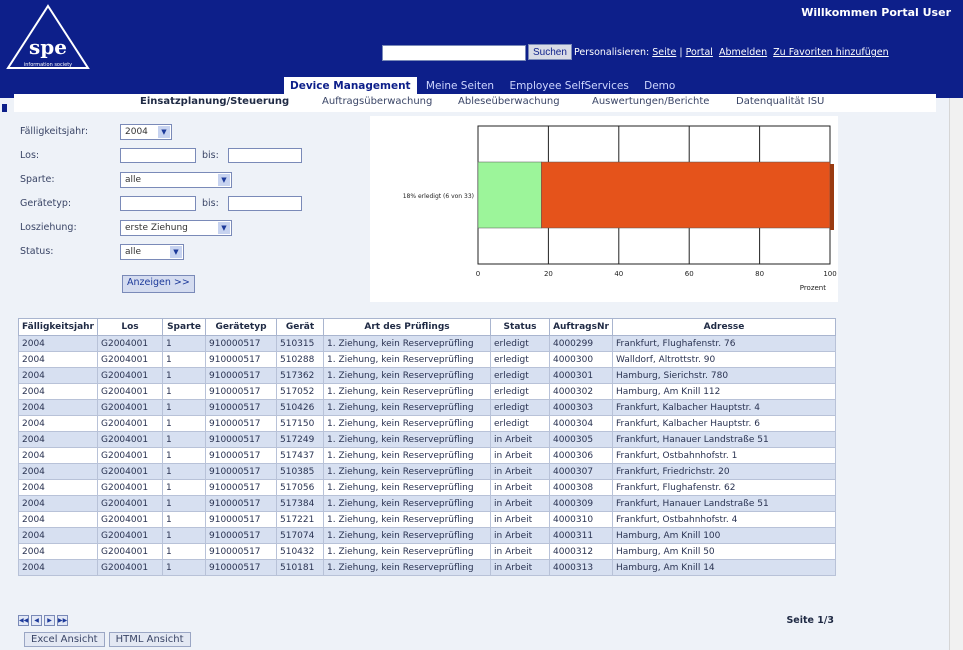  What do you see at coordinates (509, 101) in the screenshot?
I see `subnav-ableseueberwachung: Ableseüberwachung` at bounding box center [509, 101].